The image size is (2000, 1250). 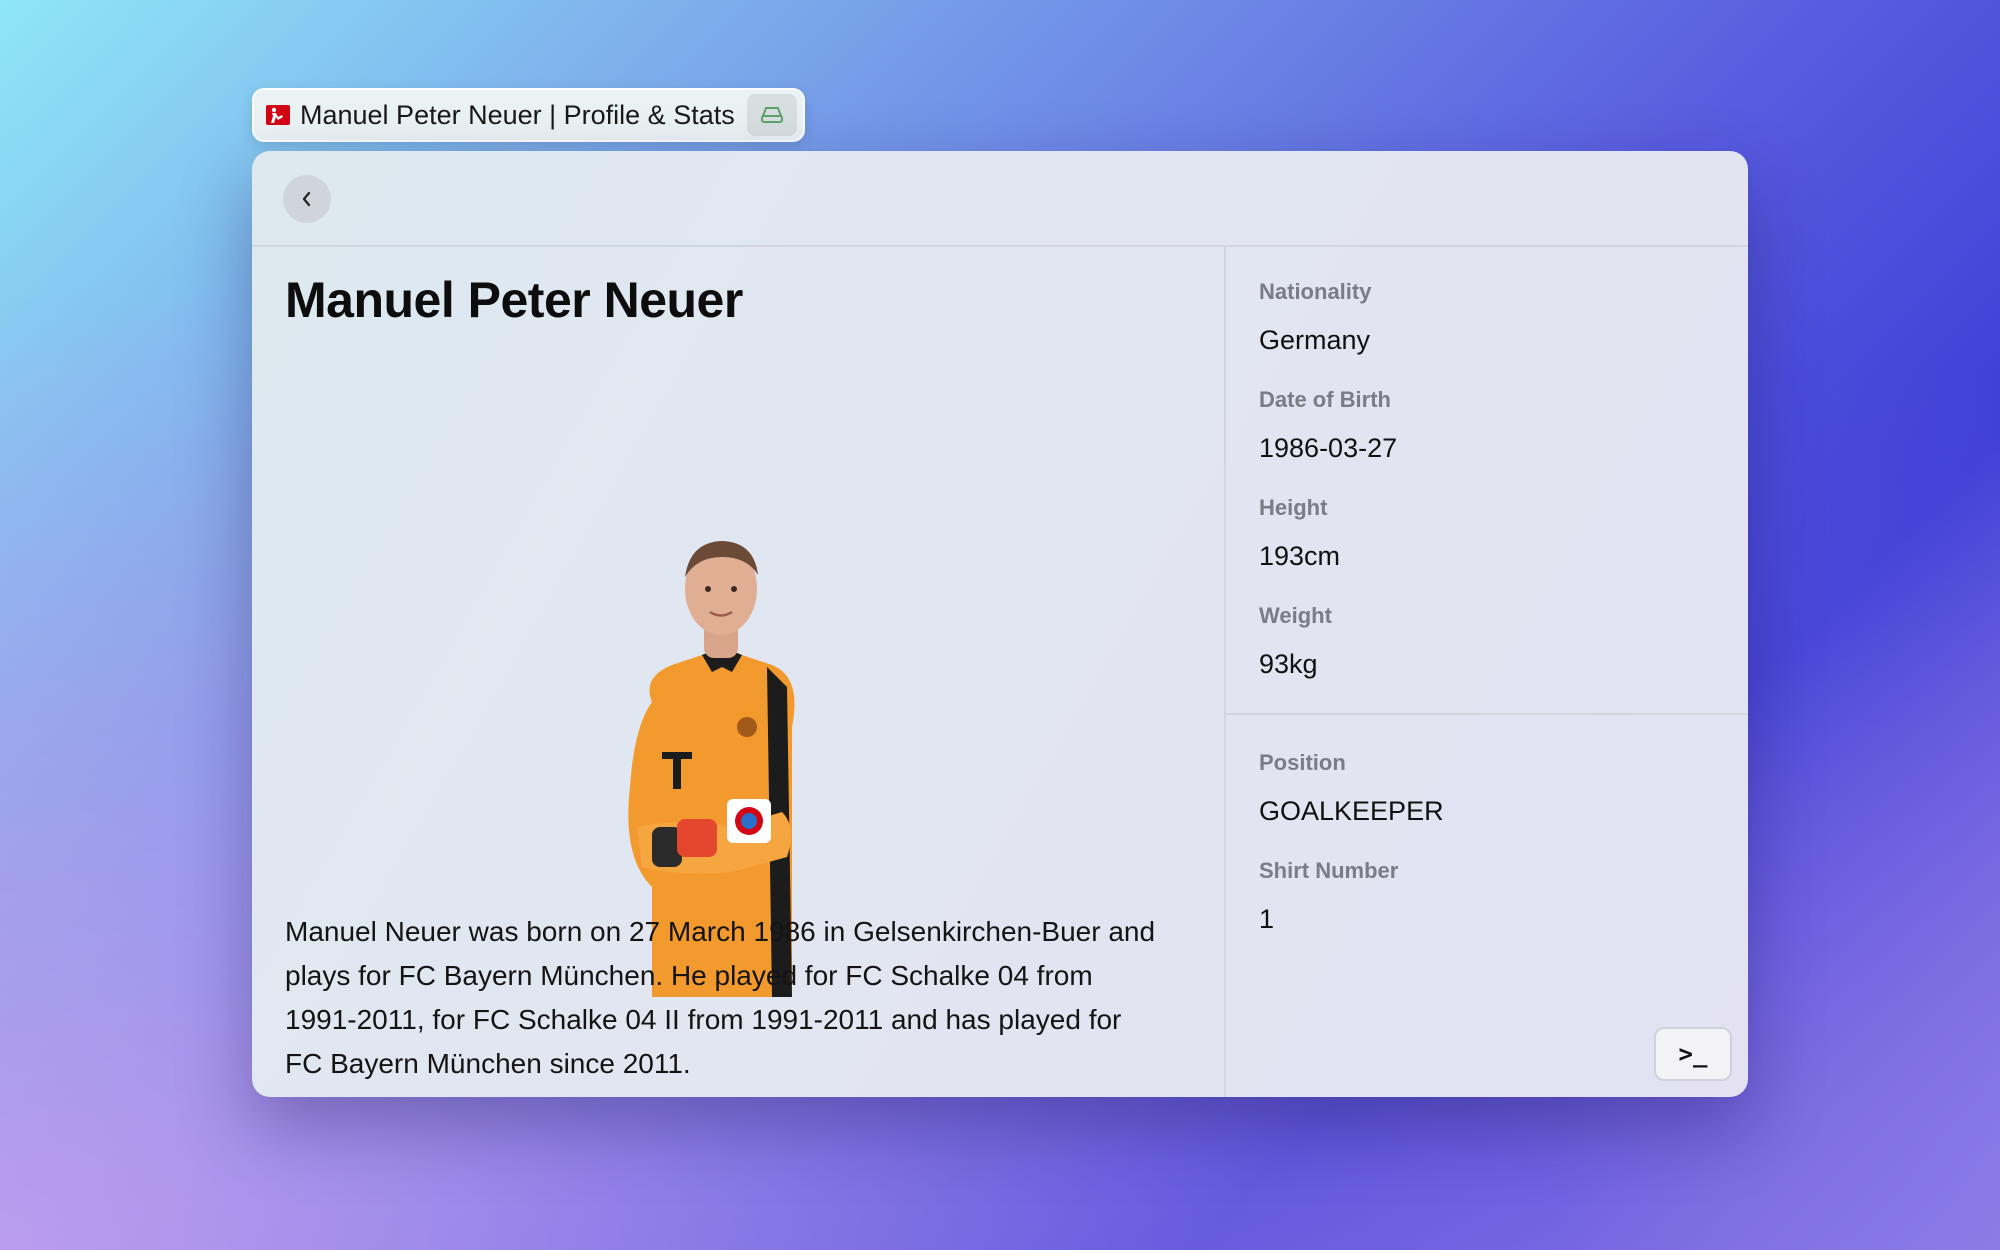 I want to click on height-field: Height 193cm, so click(x=1299, y=533).